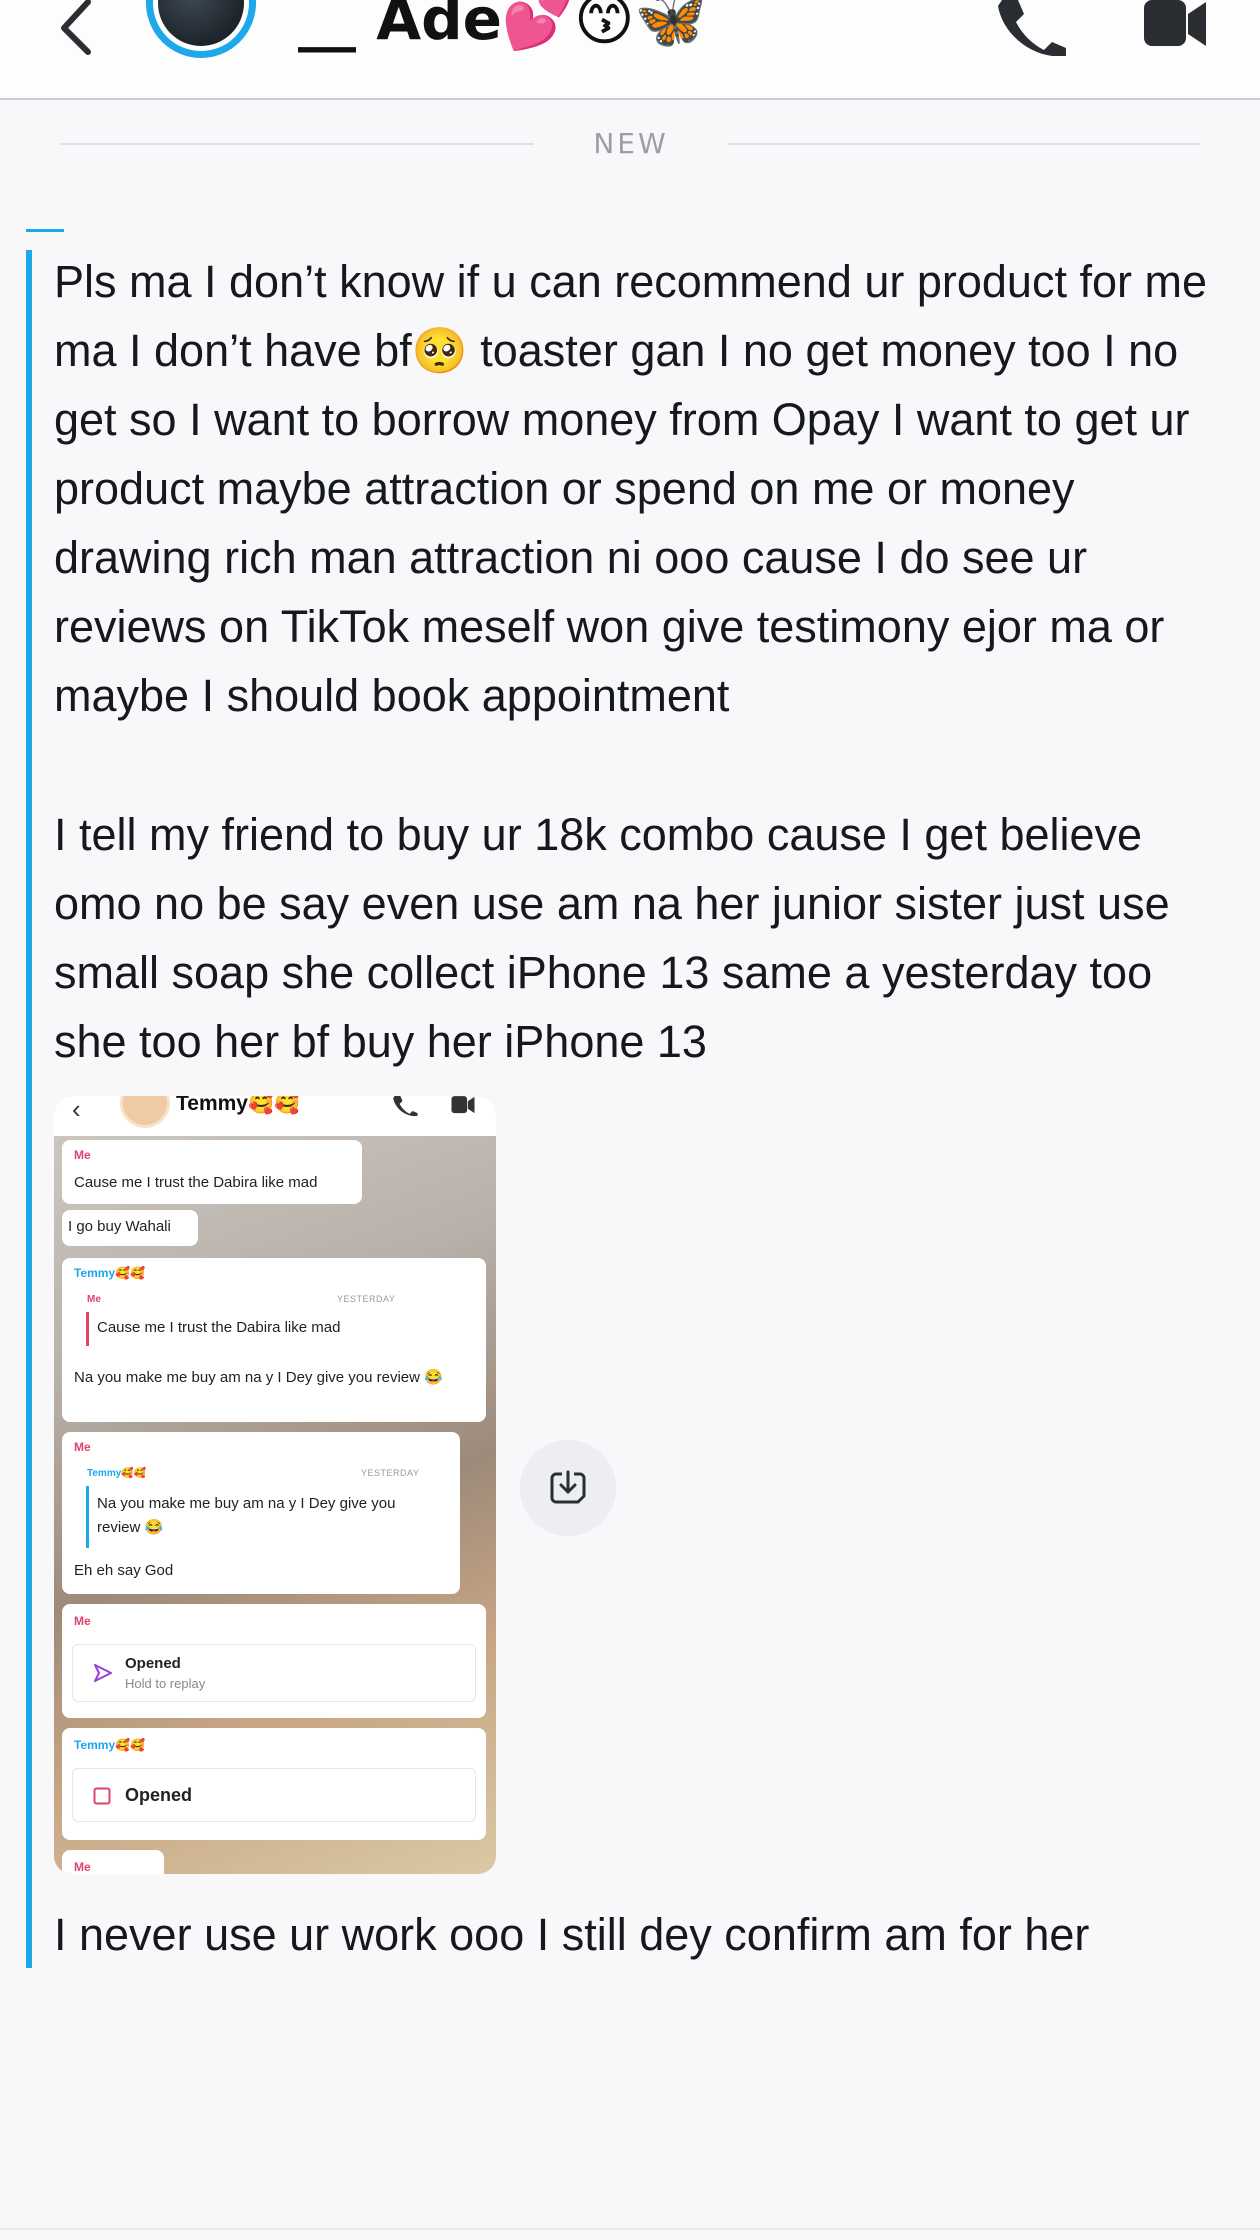 The width and height of the screenshot is (1260, 2240). Describe the element at coordinates (297, 144) in the screenshot. I see `separator-line-left` at that location.